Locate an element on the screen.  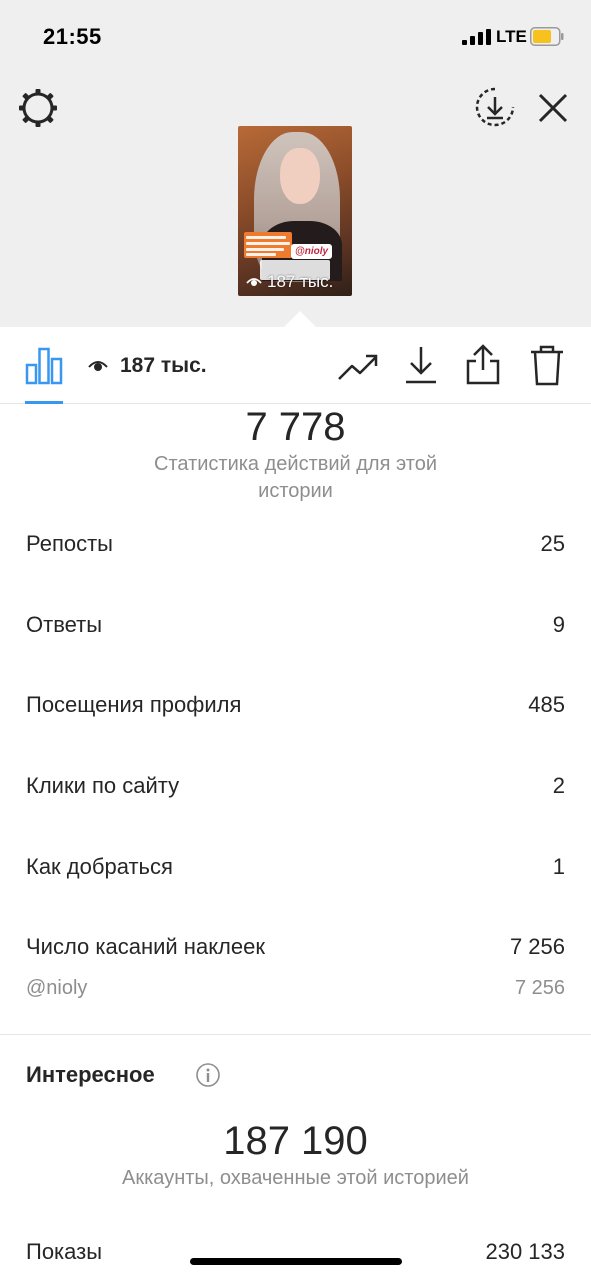
stat-subrow-mention: @nioly 7 256 is located at coordinates (295, 992).